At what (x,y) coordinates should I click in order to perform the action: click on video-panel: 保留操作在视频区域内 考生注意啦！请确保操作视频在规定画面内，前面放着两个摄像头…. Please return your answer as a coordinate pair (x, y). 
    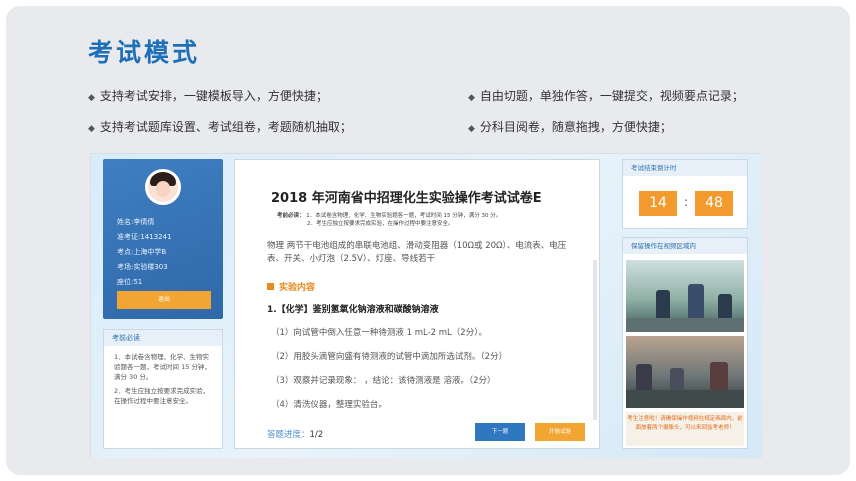
    Looking at the image, I should click on (685, 343).